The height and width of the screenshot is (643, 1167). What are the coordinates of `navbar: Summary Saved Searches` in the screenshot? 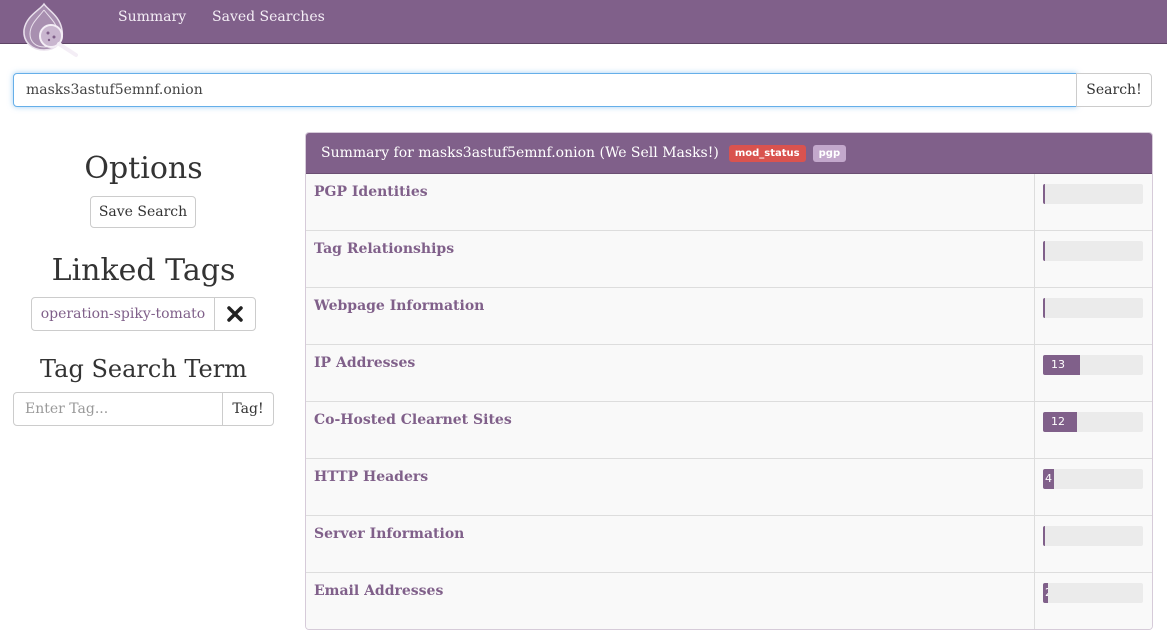 It's located at (583, 28).